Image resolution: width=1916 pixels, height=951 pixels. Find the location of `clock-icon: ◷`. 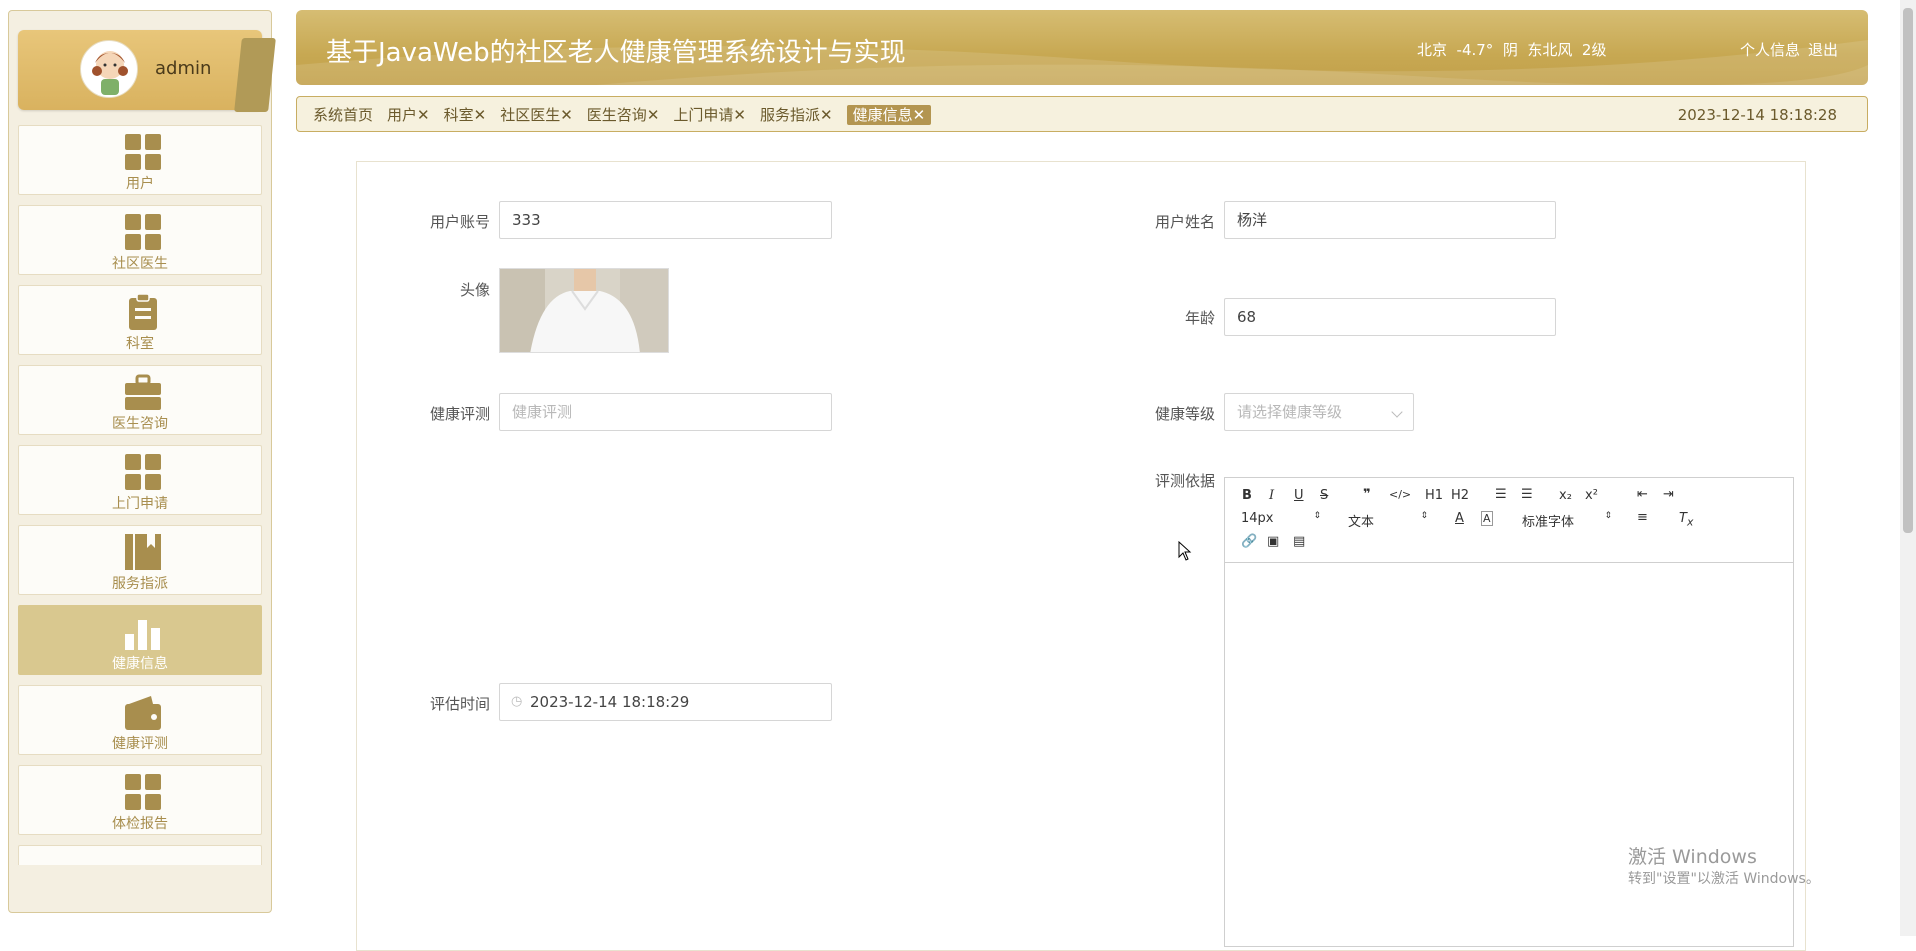

clock-icon: ◷ is located at coordinates (517, 701).